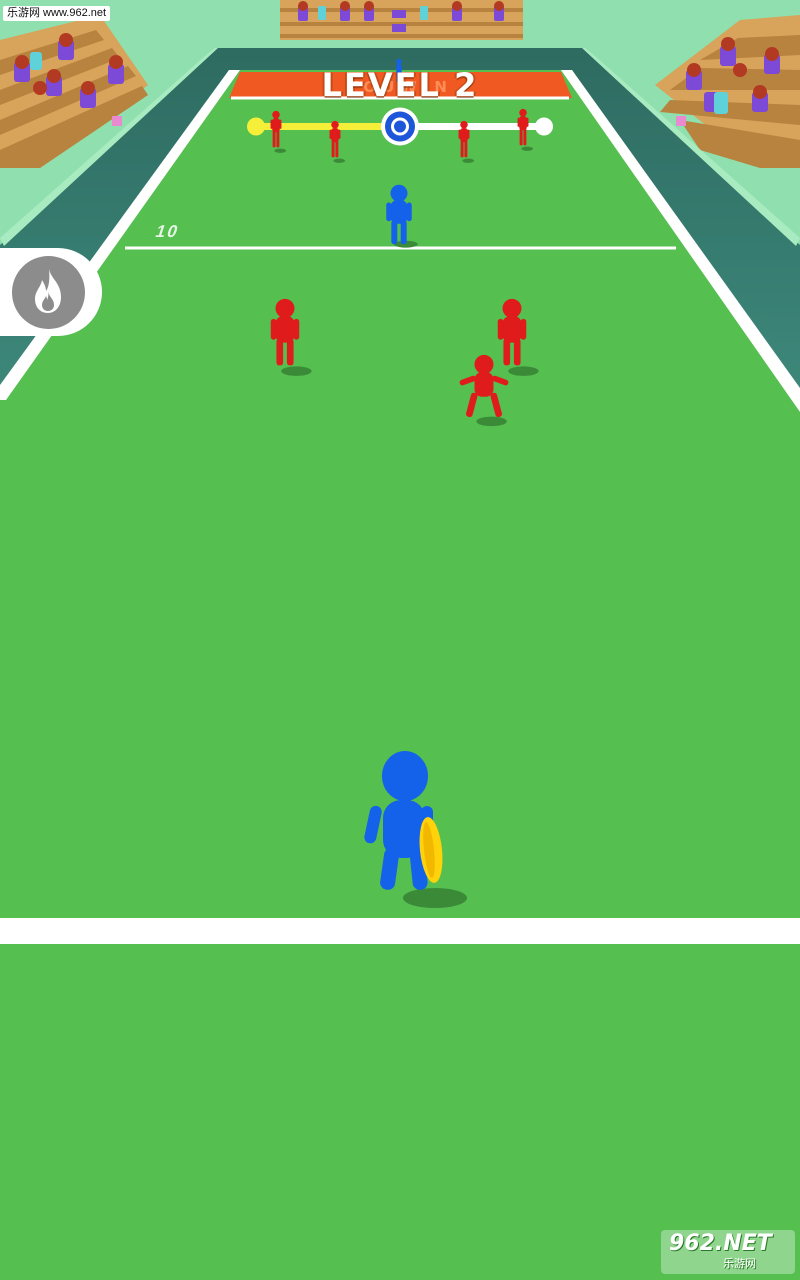  Describe the element at coordinates (48, 291) in the screenshot. I see `fire-icon` at that location.